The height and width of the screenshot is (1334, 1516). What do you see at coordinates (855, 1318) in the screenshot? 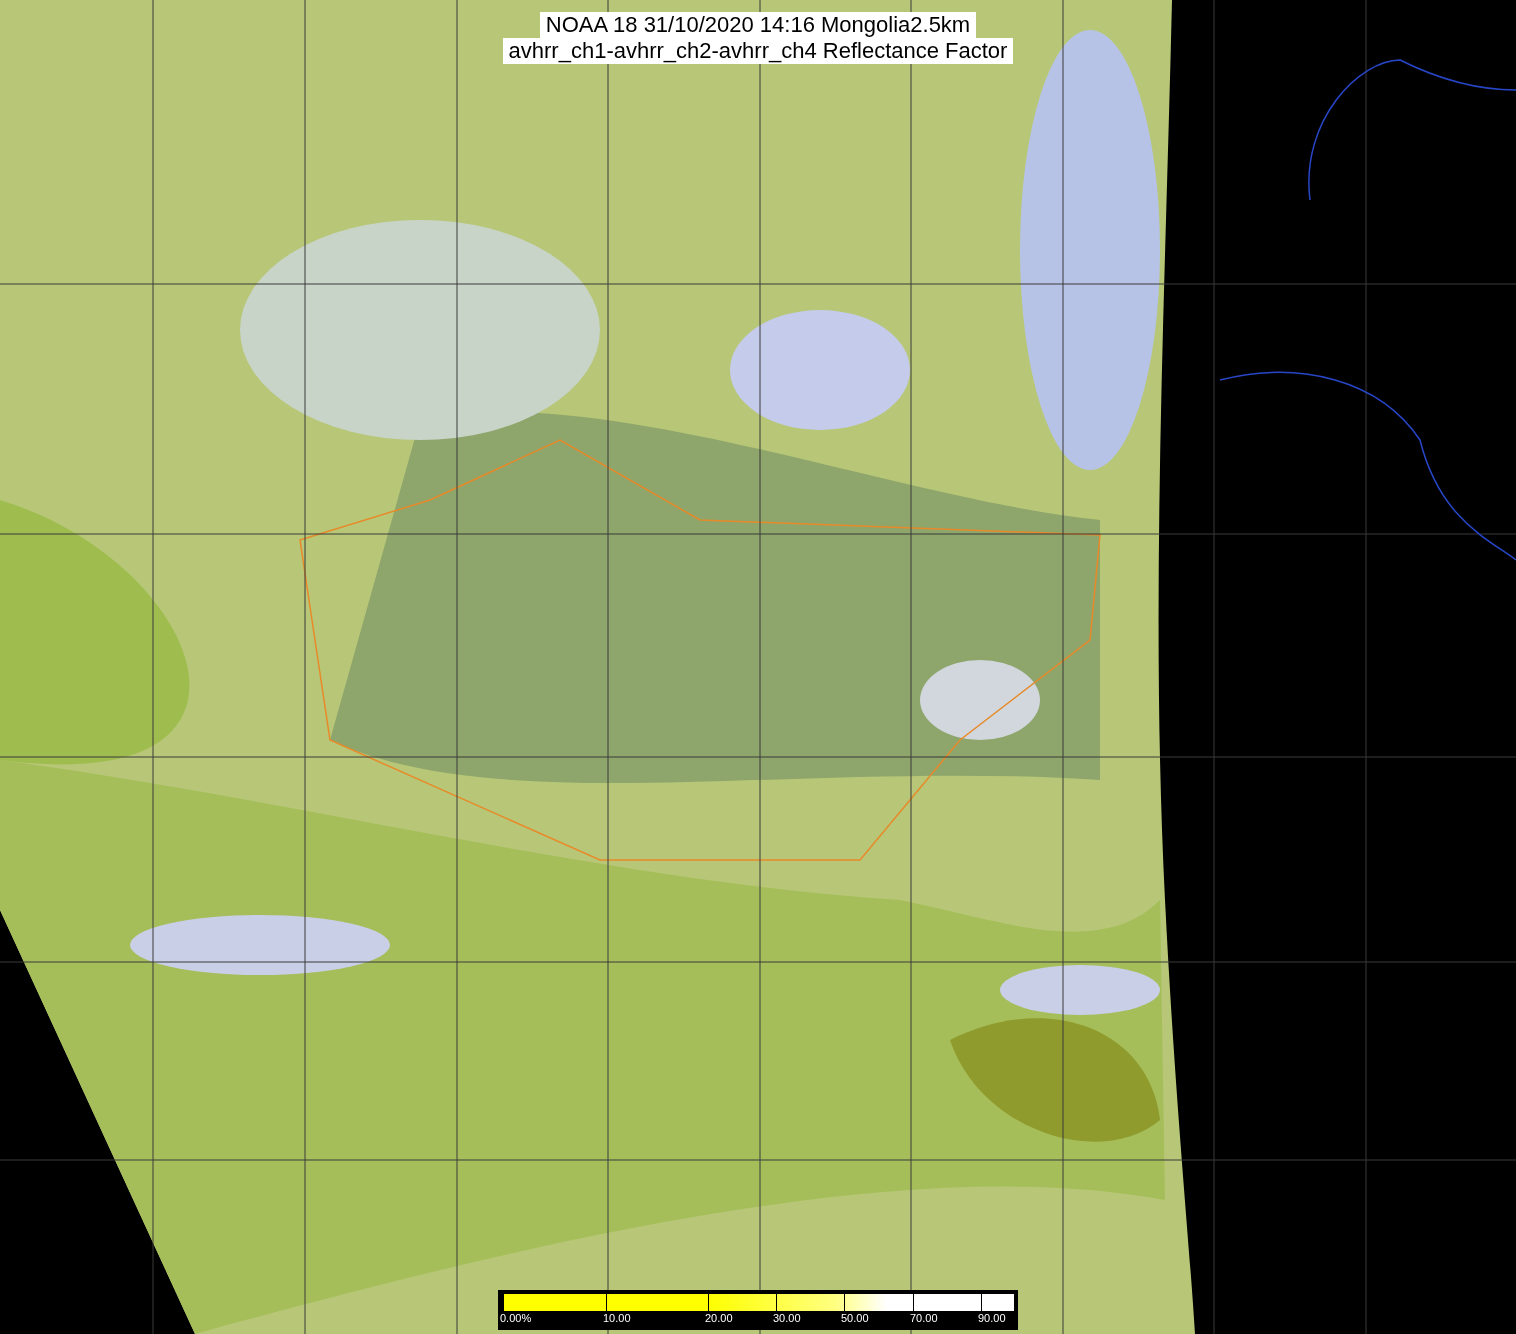
I see `scale-tick-label: 50.00` at bounding box center [855, 1318].